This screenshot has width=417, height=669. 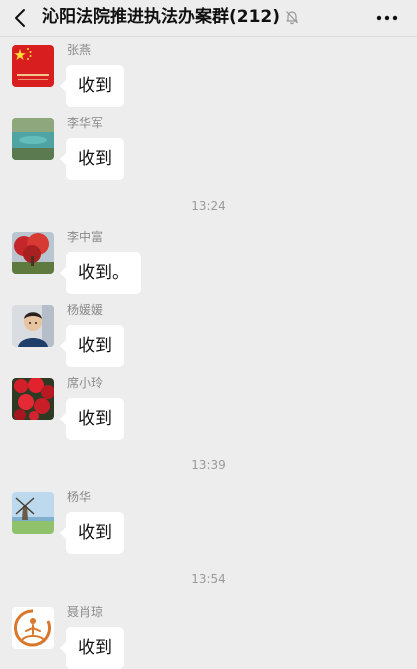 I want to click on timestamp: 13:24, so click(x=208, y=206).